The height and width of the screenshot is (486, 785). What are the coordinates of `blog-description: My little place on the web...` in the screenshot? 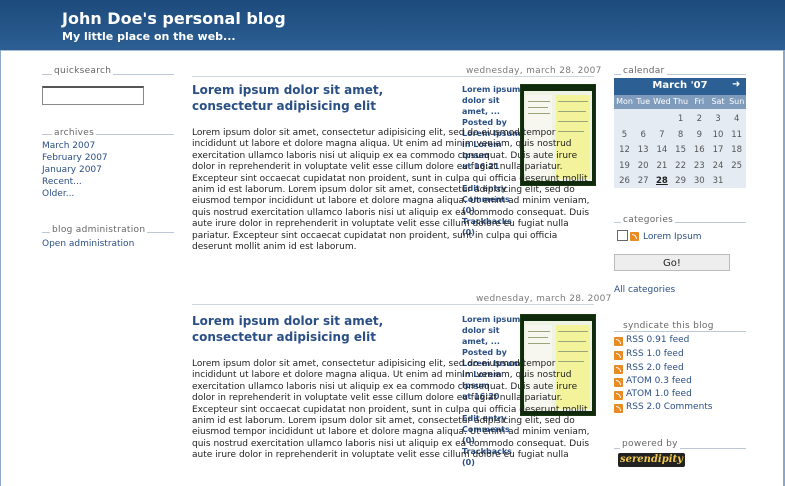 It's located at (149, 36).